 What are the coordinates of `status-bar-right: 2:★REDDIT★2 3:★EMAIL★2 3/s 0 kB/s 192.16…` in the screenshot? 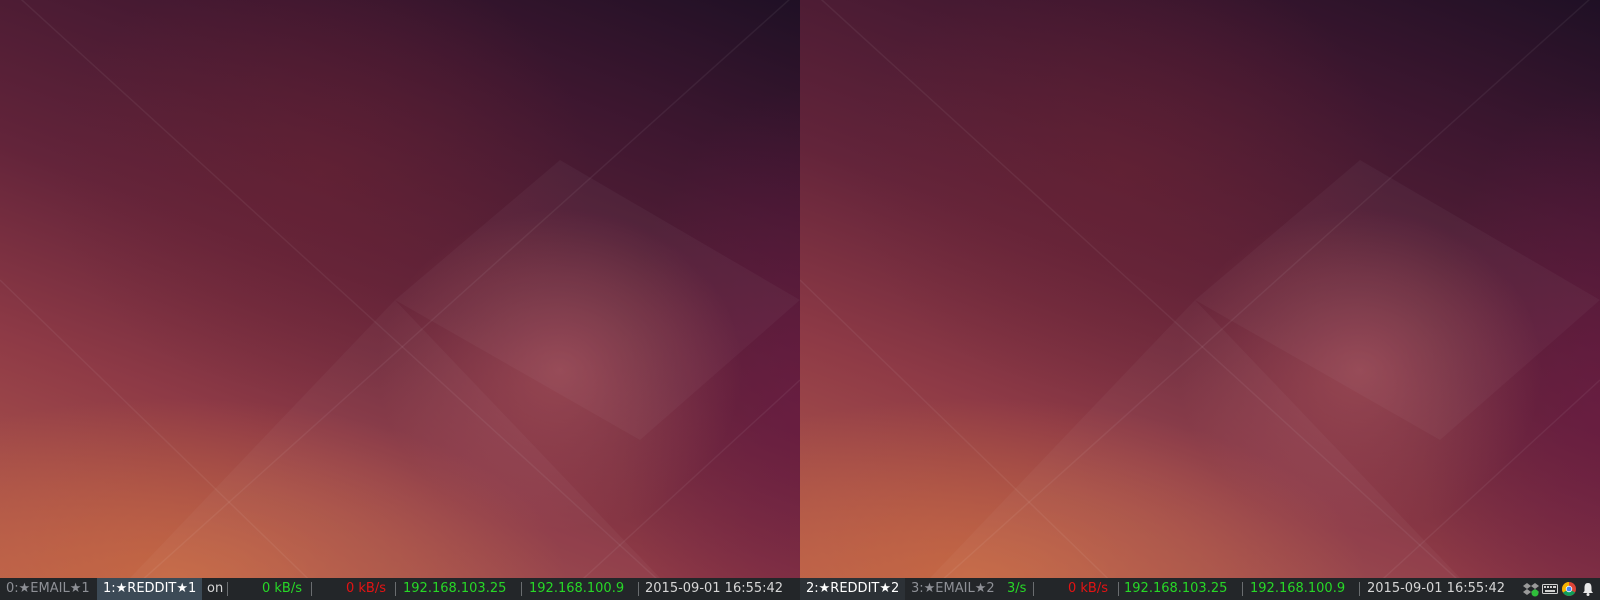 It's located at (1200, 589).